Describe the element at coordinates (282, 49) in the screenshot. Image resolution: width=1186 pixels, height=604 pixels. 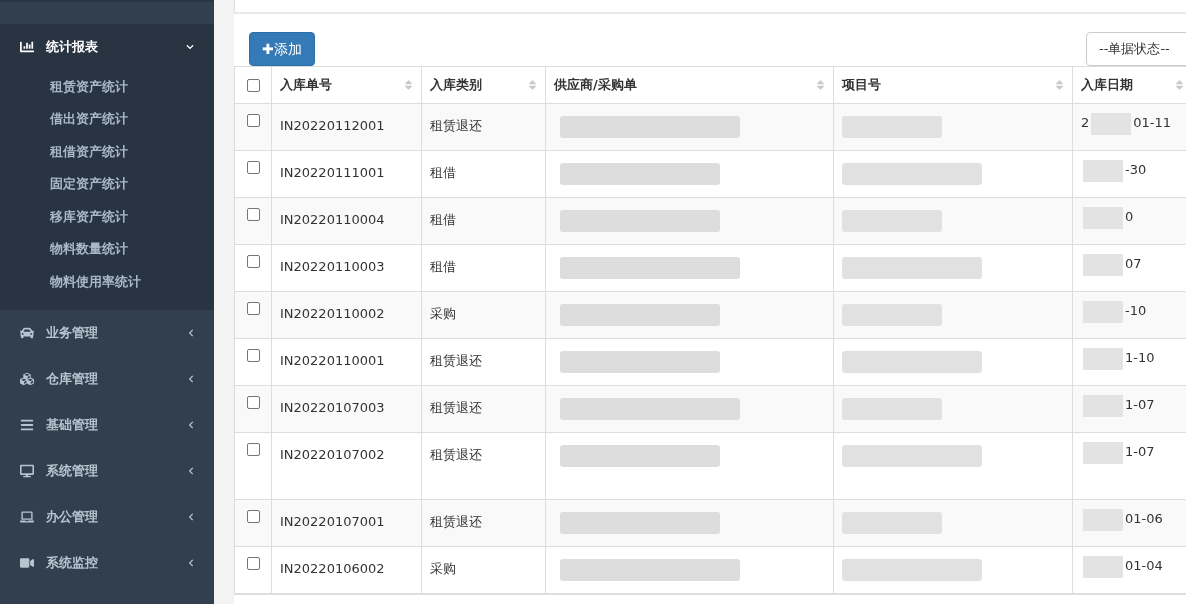
I see `add-button: ✚添加` at that location.